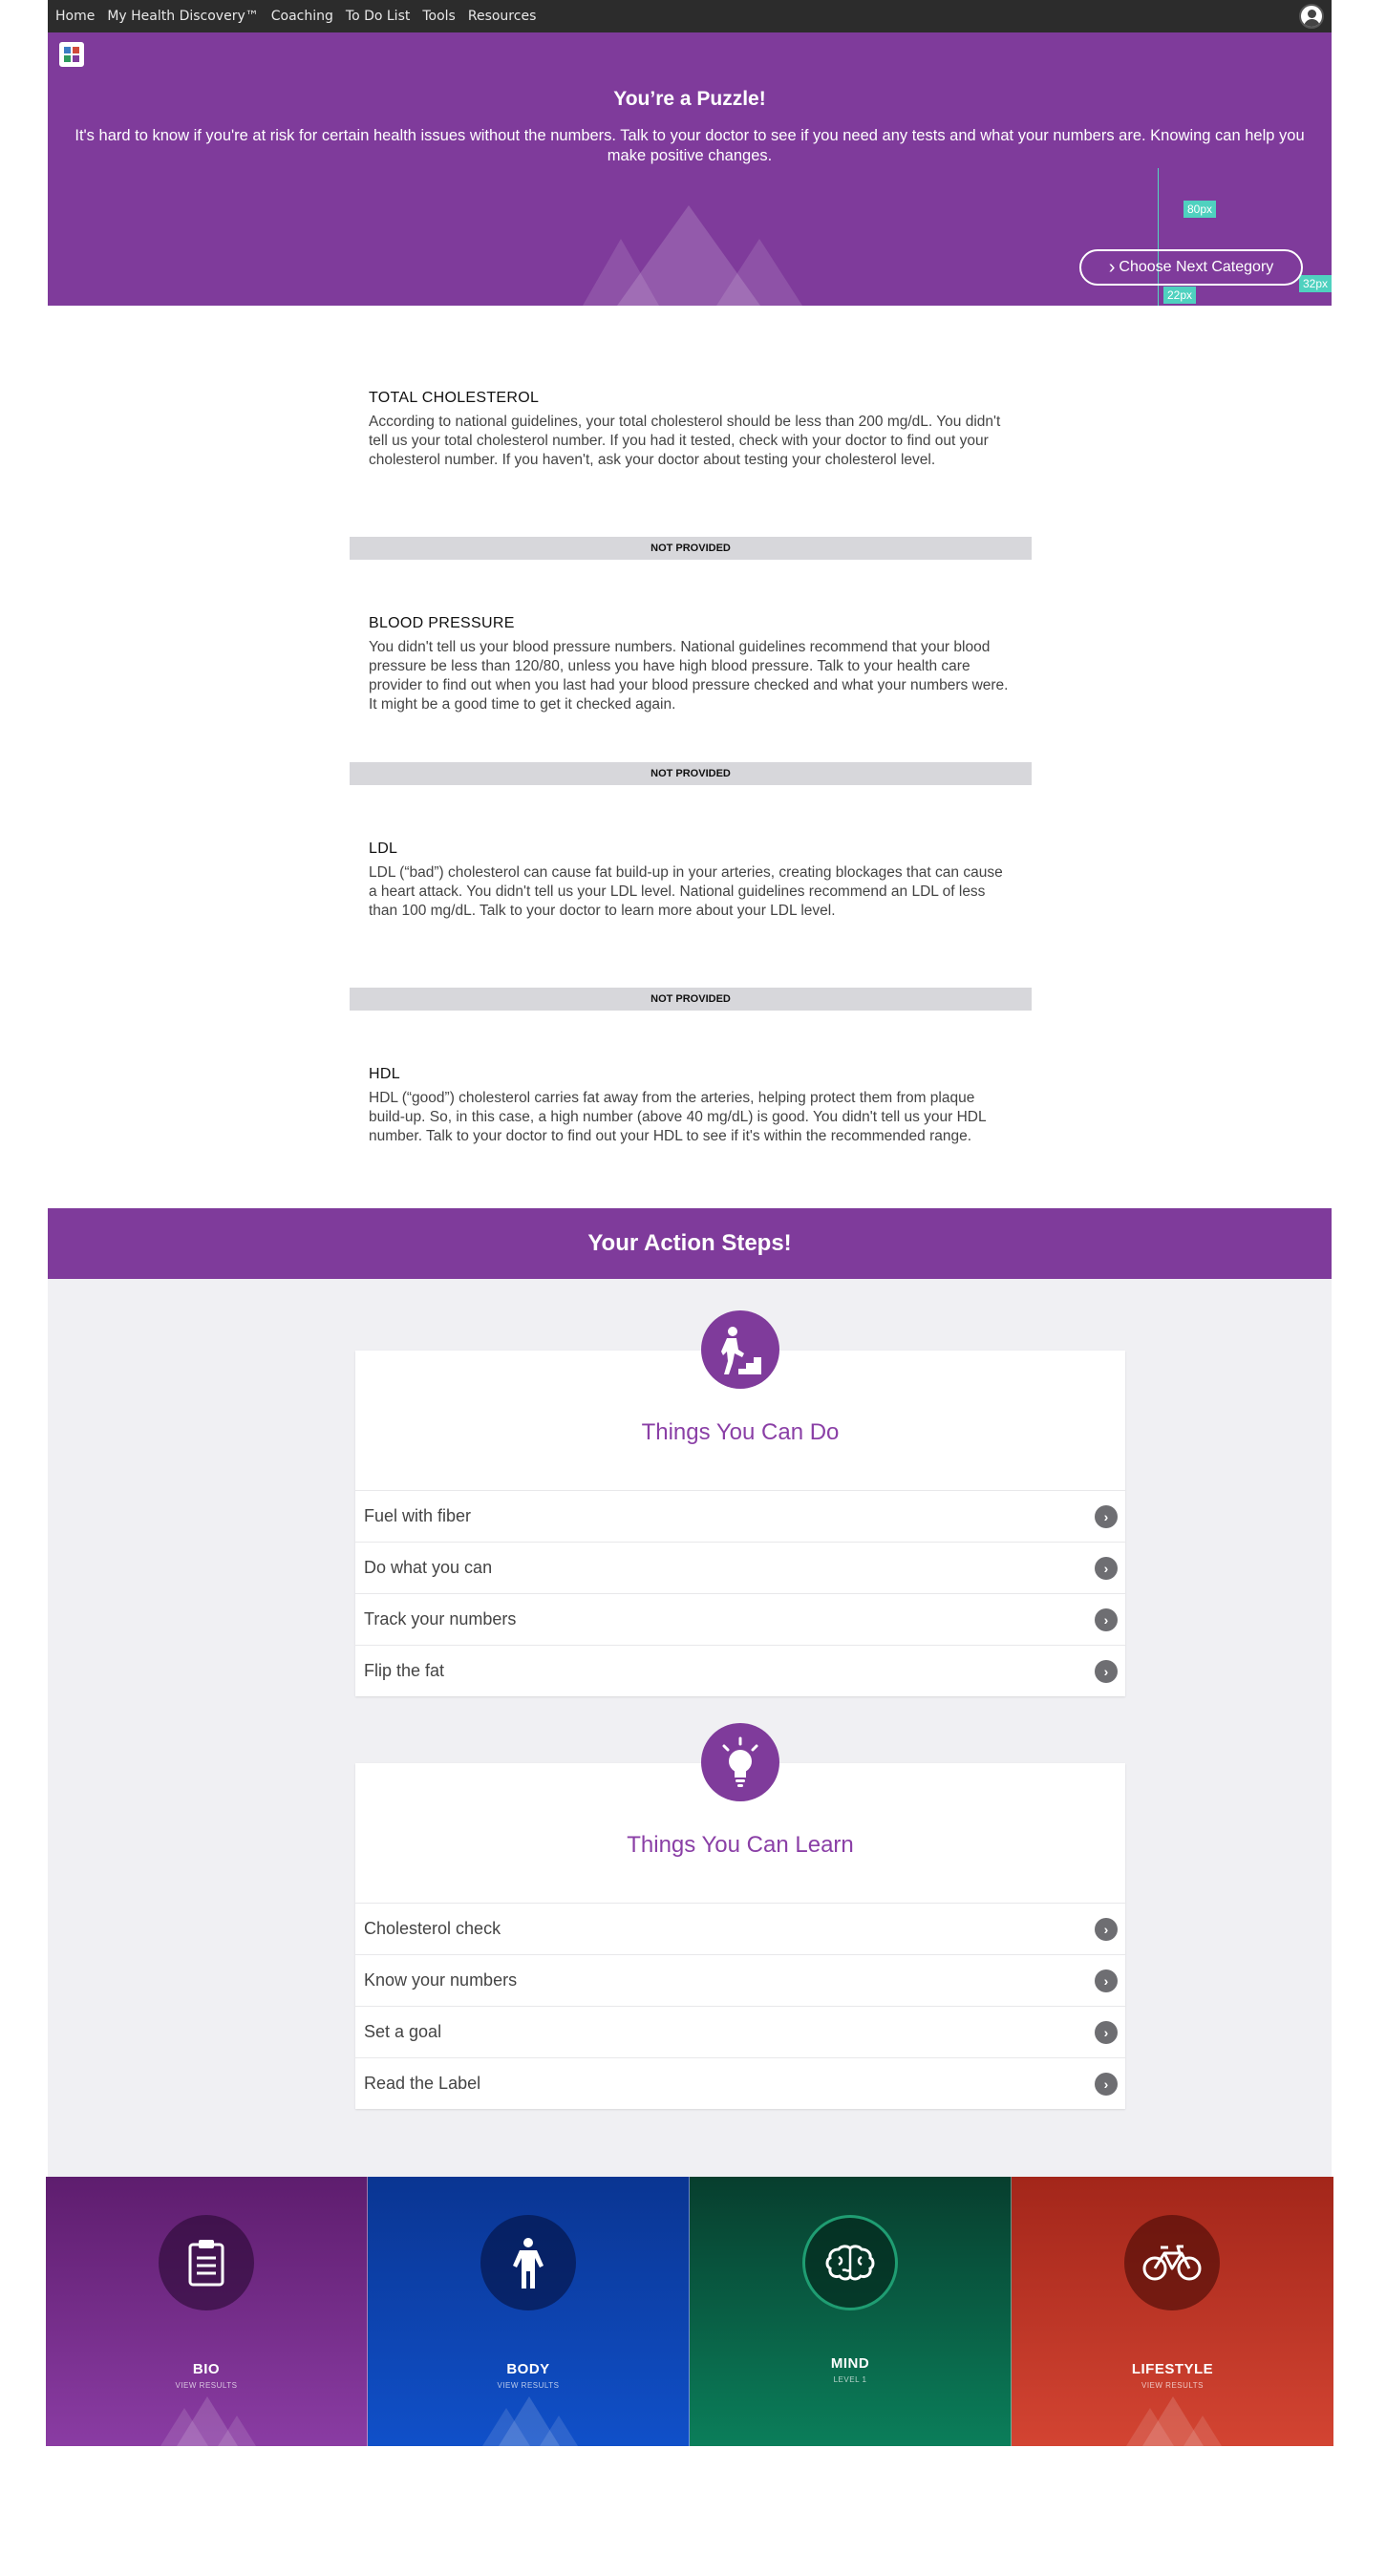 The height and width of the screenshot is (2576, 1386). Describe the element at coordinates (207, 2369) in the screenshot. I see `category-name: BIO` at that location.